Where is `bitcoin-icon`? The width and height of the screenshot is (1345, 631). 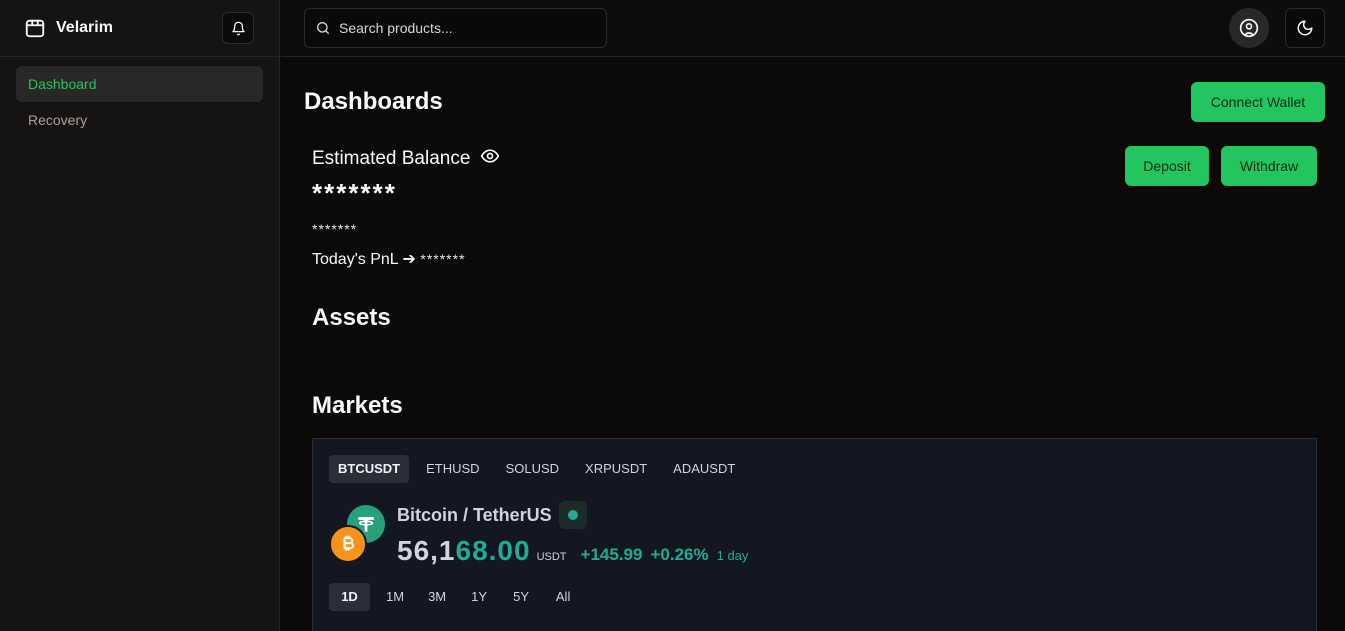
bitcoin-icon is located at coordinates (348, 544).